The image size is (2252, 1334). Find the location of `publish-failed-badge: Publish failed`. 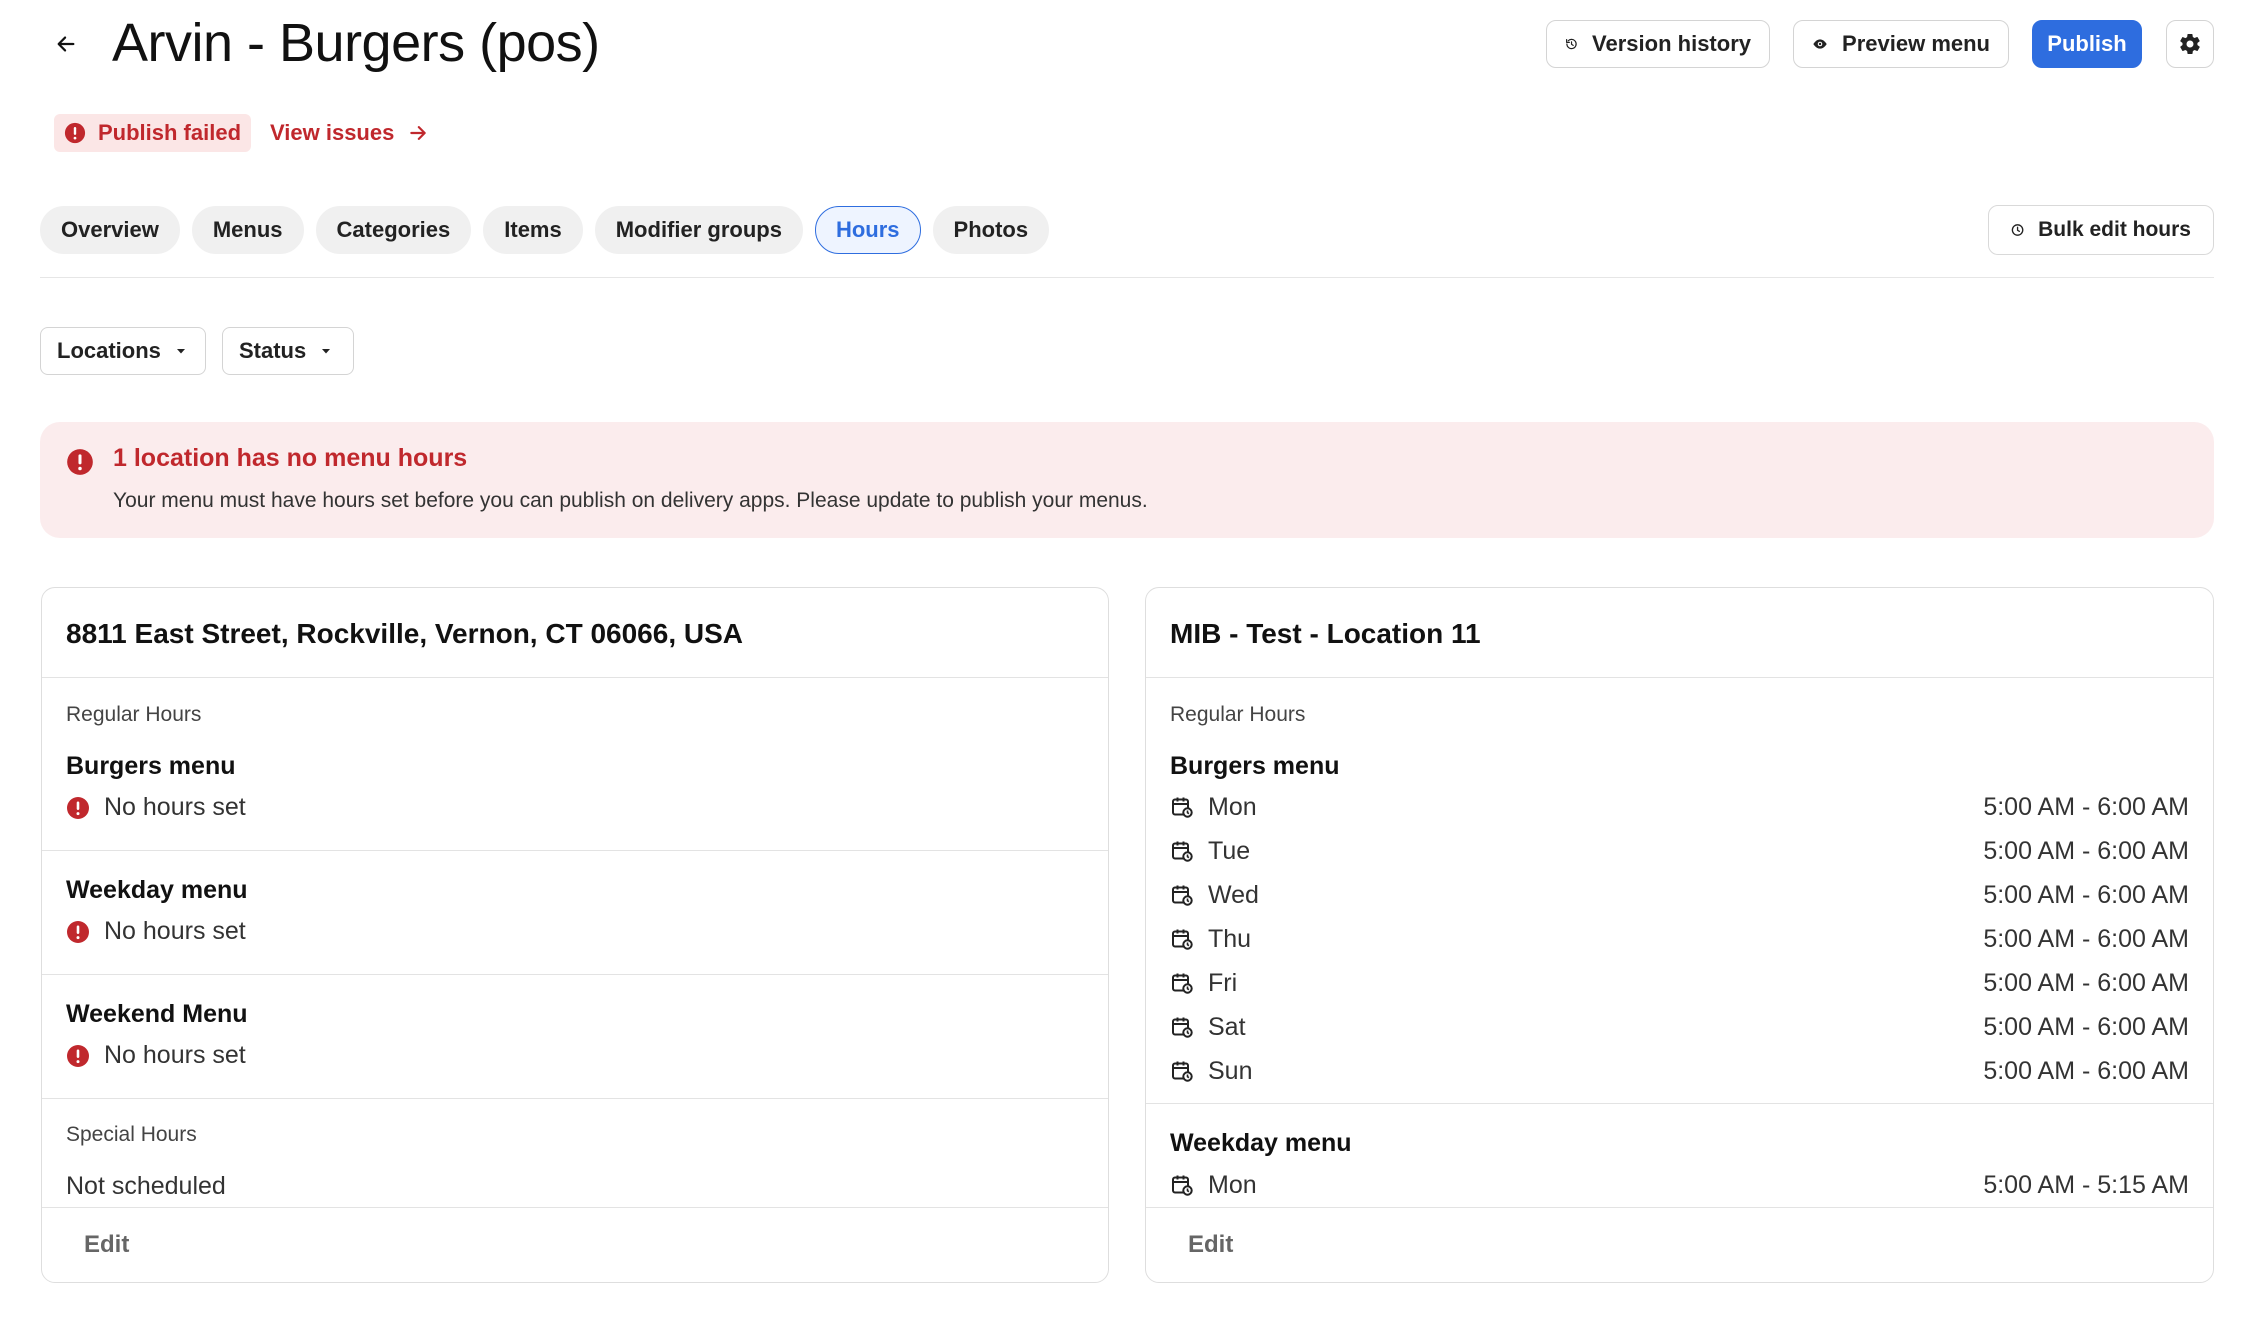

publish-failed-badge: Publish failed is located at coordinates (153, 133).